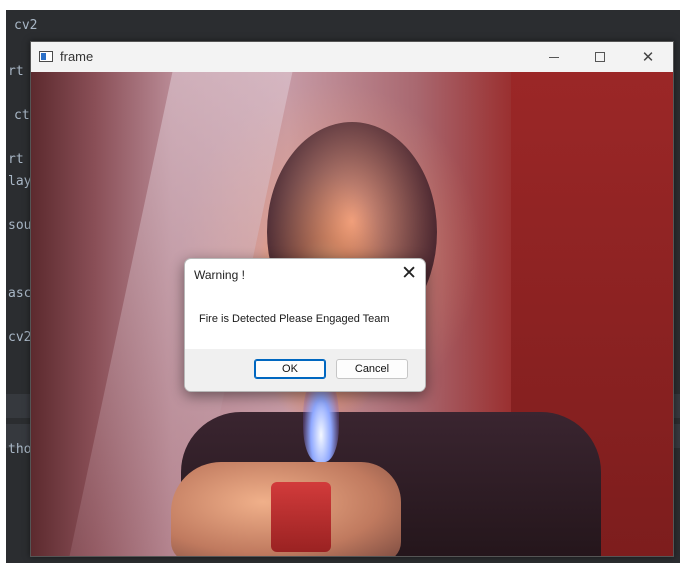  What do you see at coordinates (409, 274) in the screenshot?
I see `dialog-close-icon: ✕` at bounding box center [409, 274].